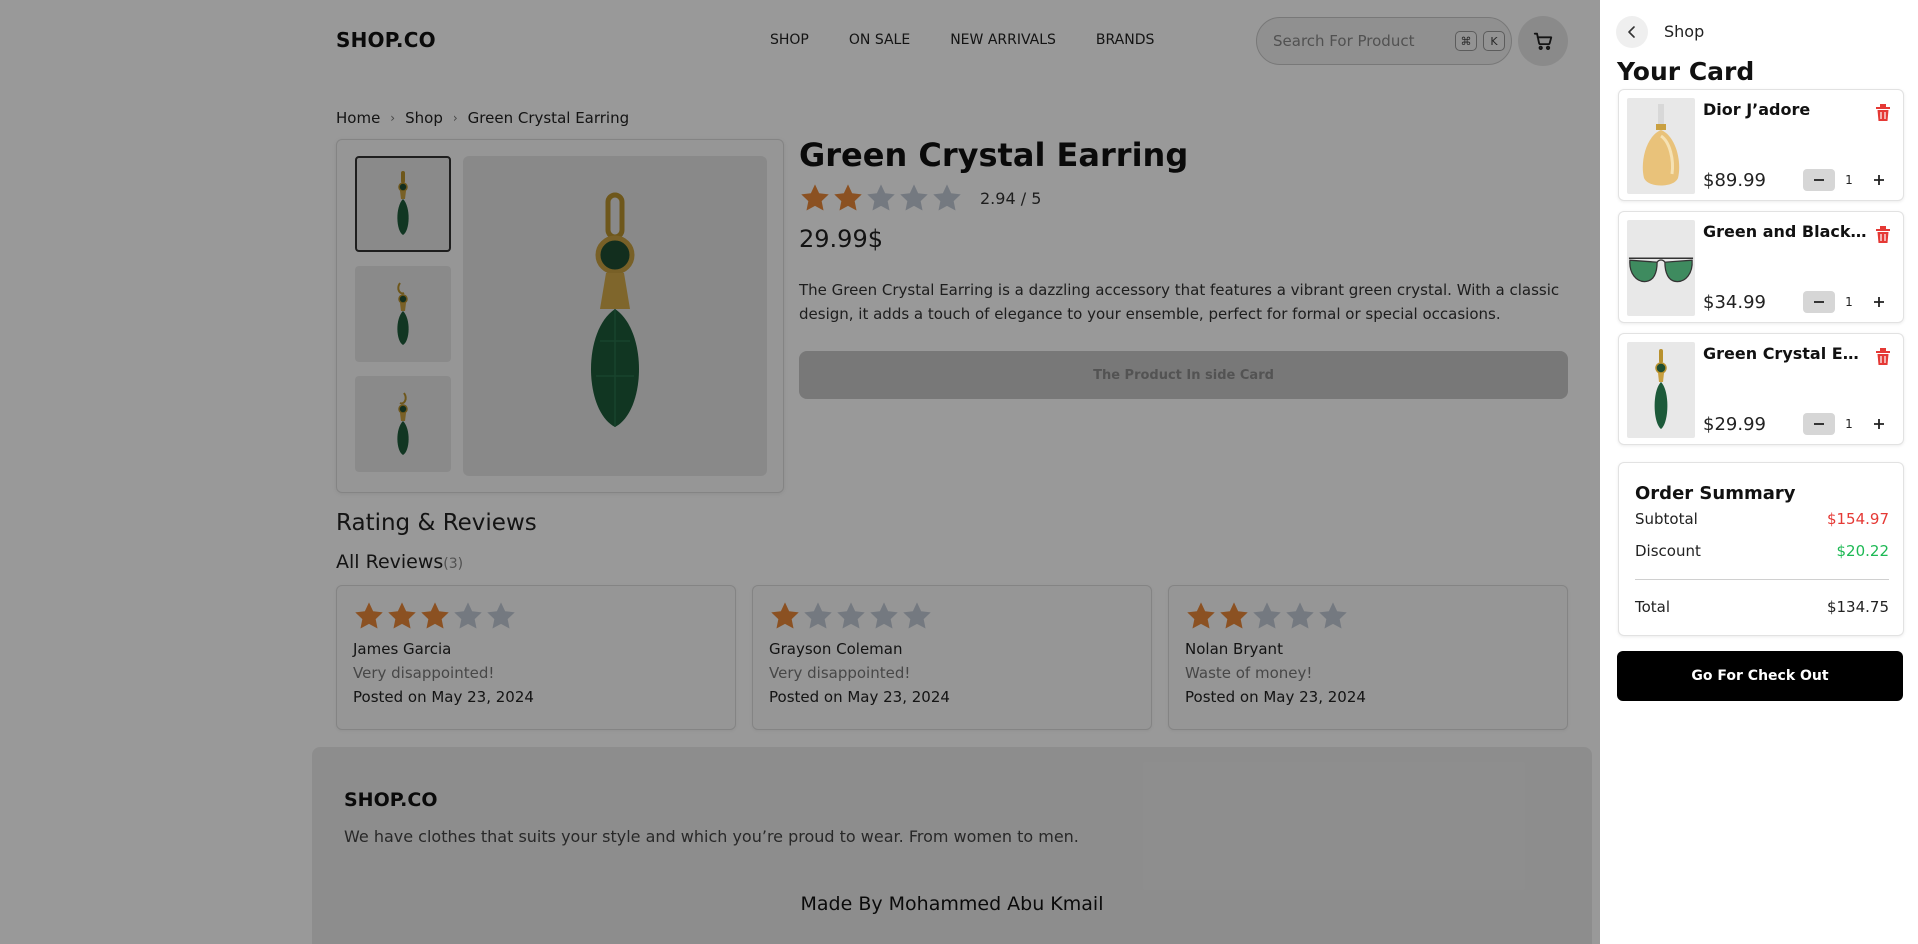 The width and height of the screenshot is (1918, 944). Describe the element at coordinates (1734, 302) in the screenshot. I see `cart-item-price: $34.99` at that location.